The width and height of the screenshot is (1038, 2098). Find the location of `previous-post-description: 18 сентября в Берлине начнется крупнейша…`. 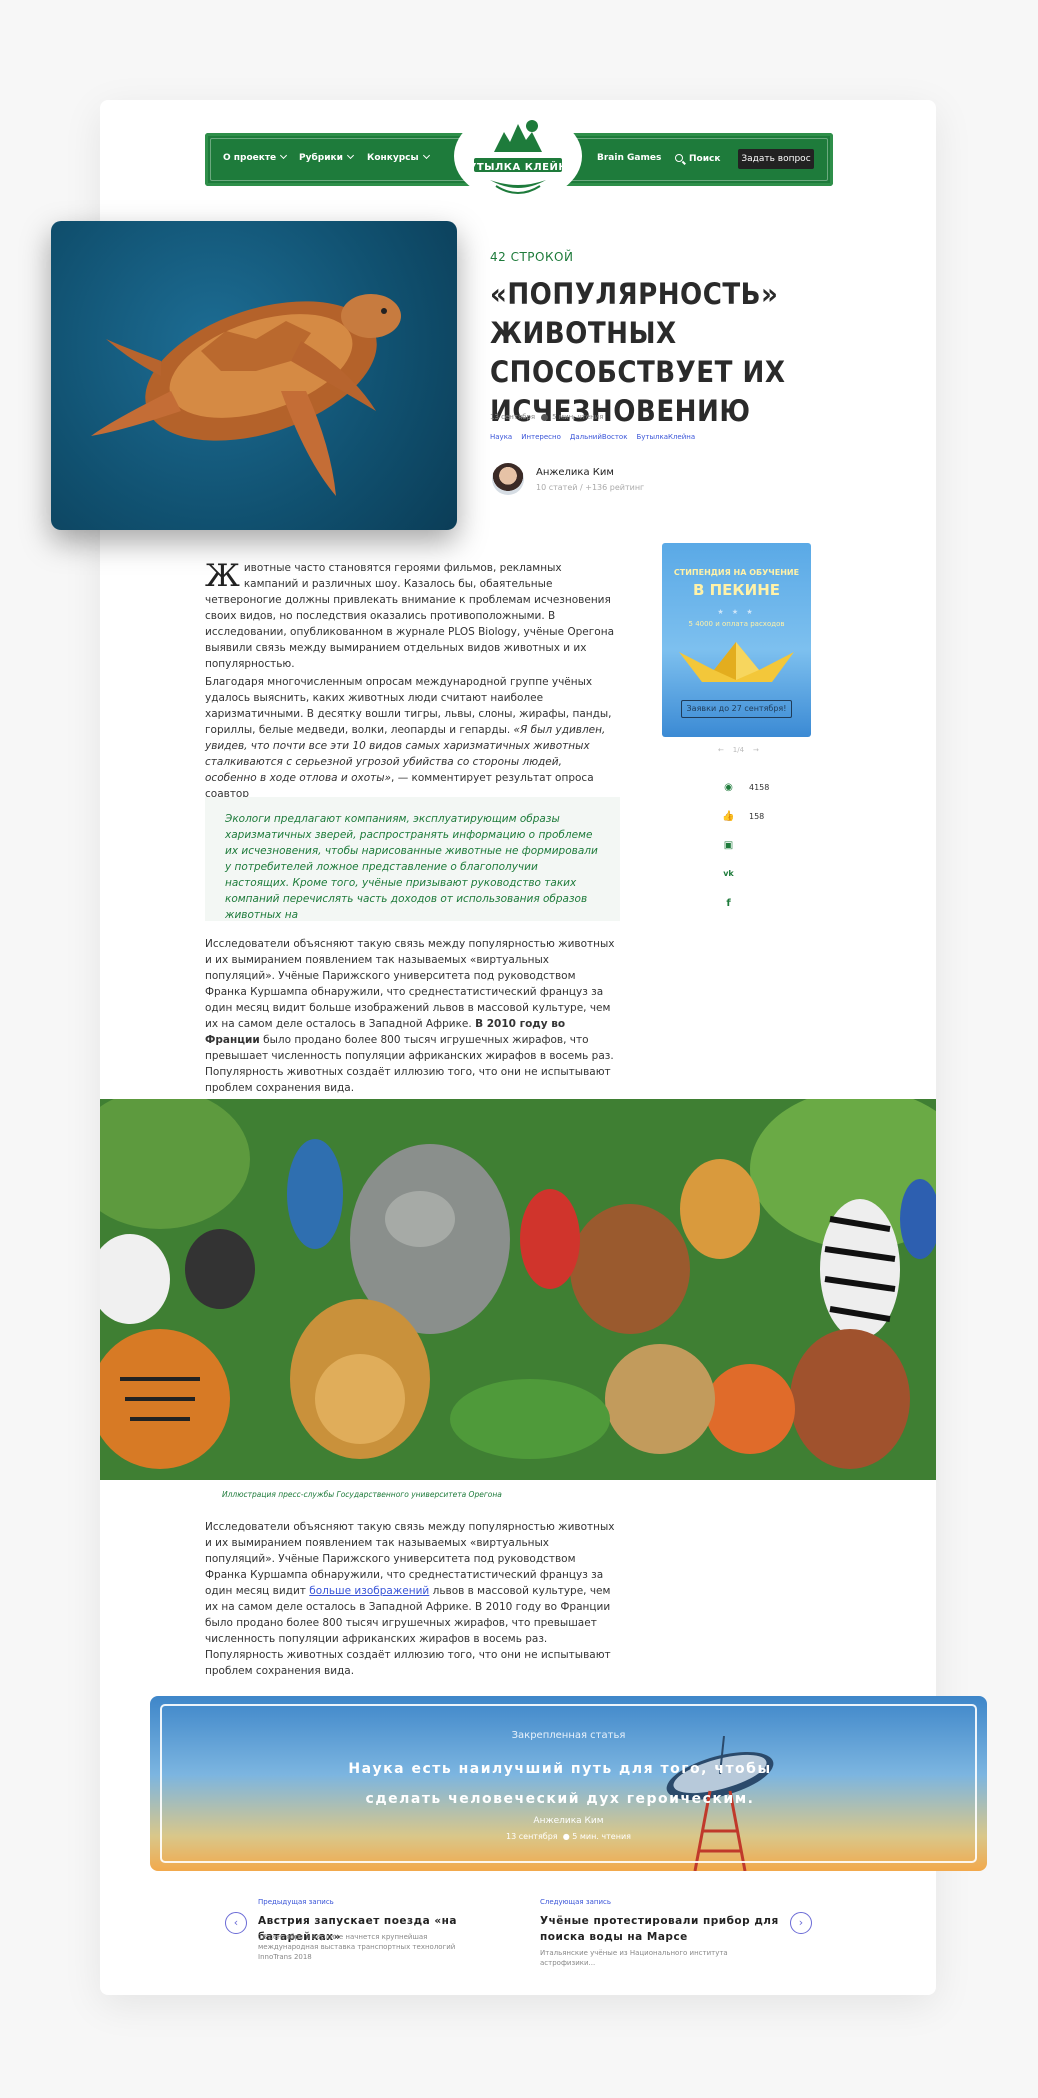

previous-post-description: 18 сентября в Берлине начнется крупнейша… is located at coordinates (357, 1947).